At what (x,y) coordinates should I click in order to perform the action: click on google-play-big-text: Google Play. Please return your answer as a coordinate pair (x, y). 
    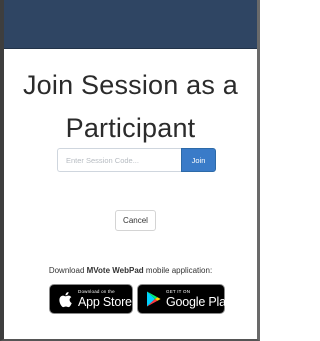
    Looking at the image, I should click on (199, 301).